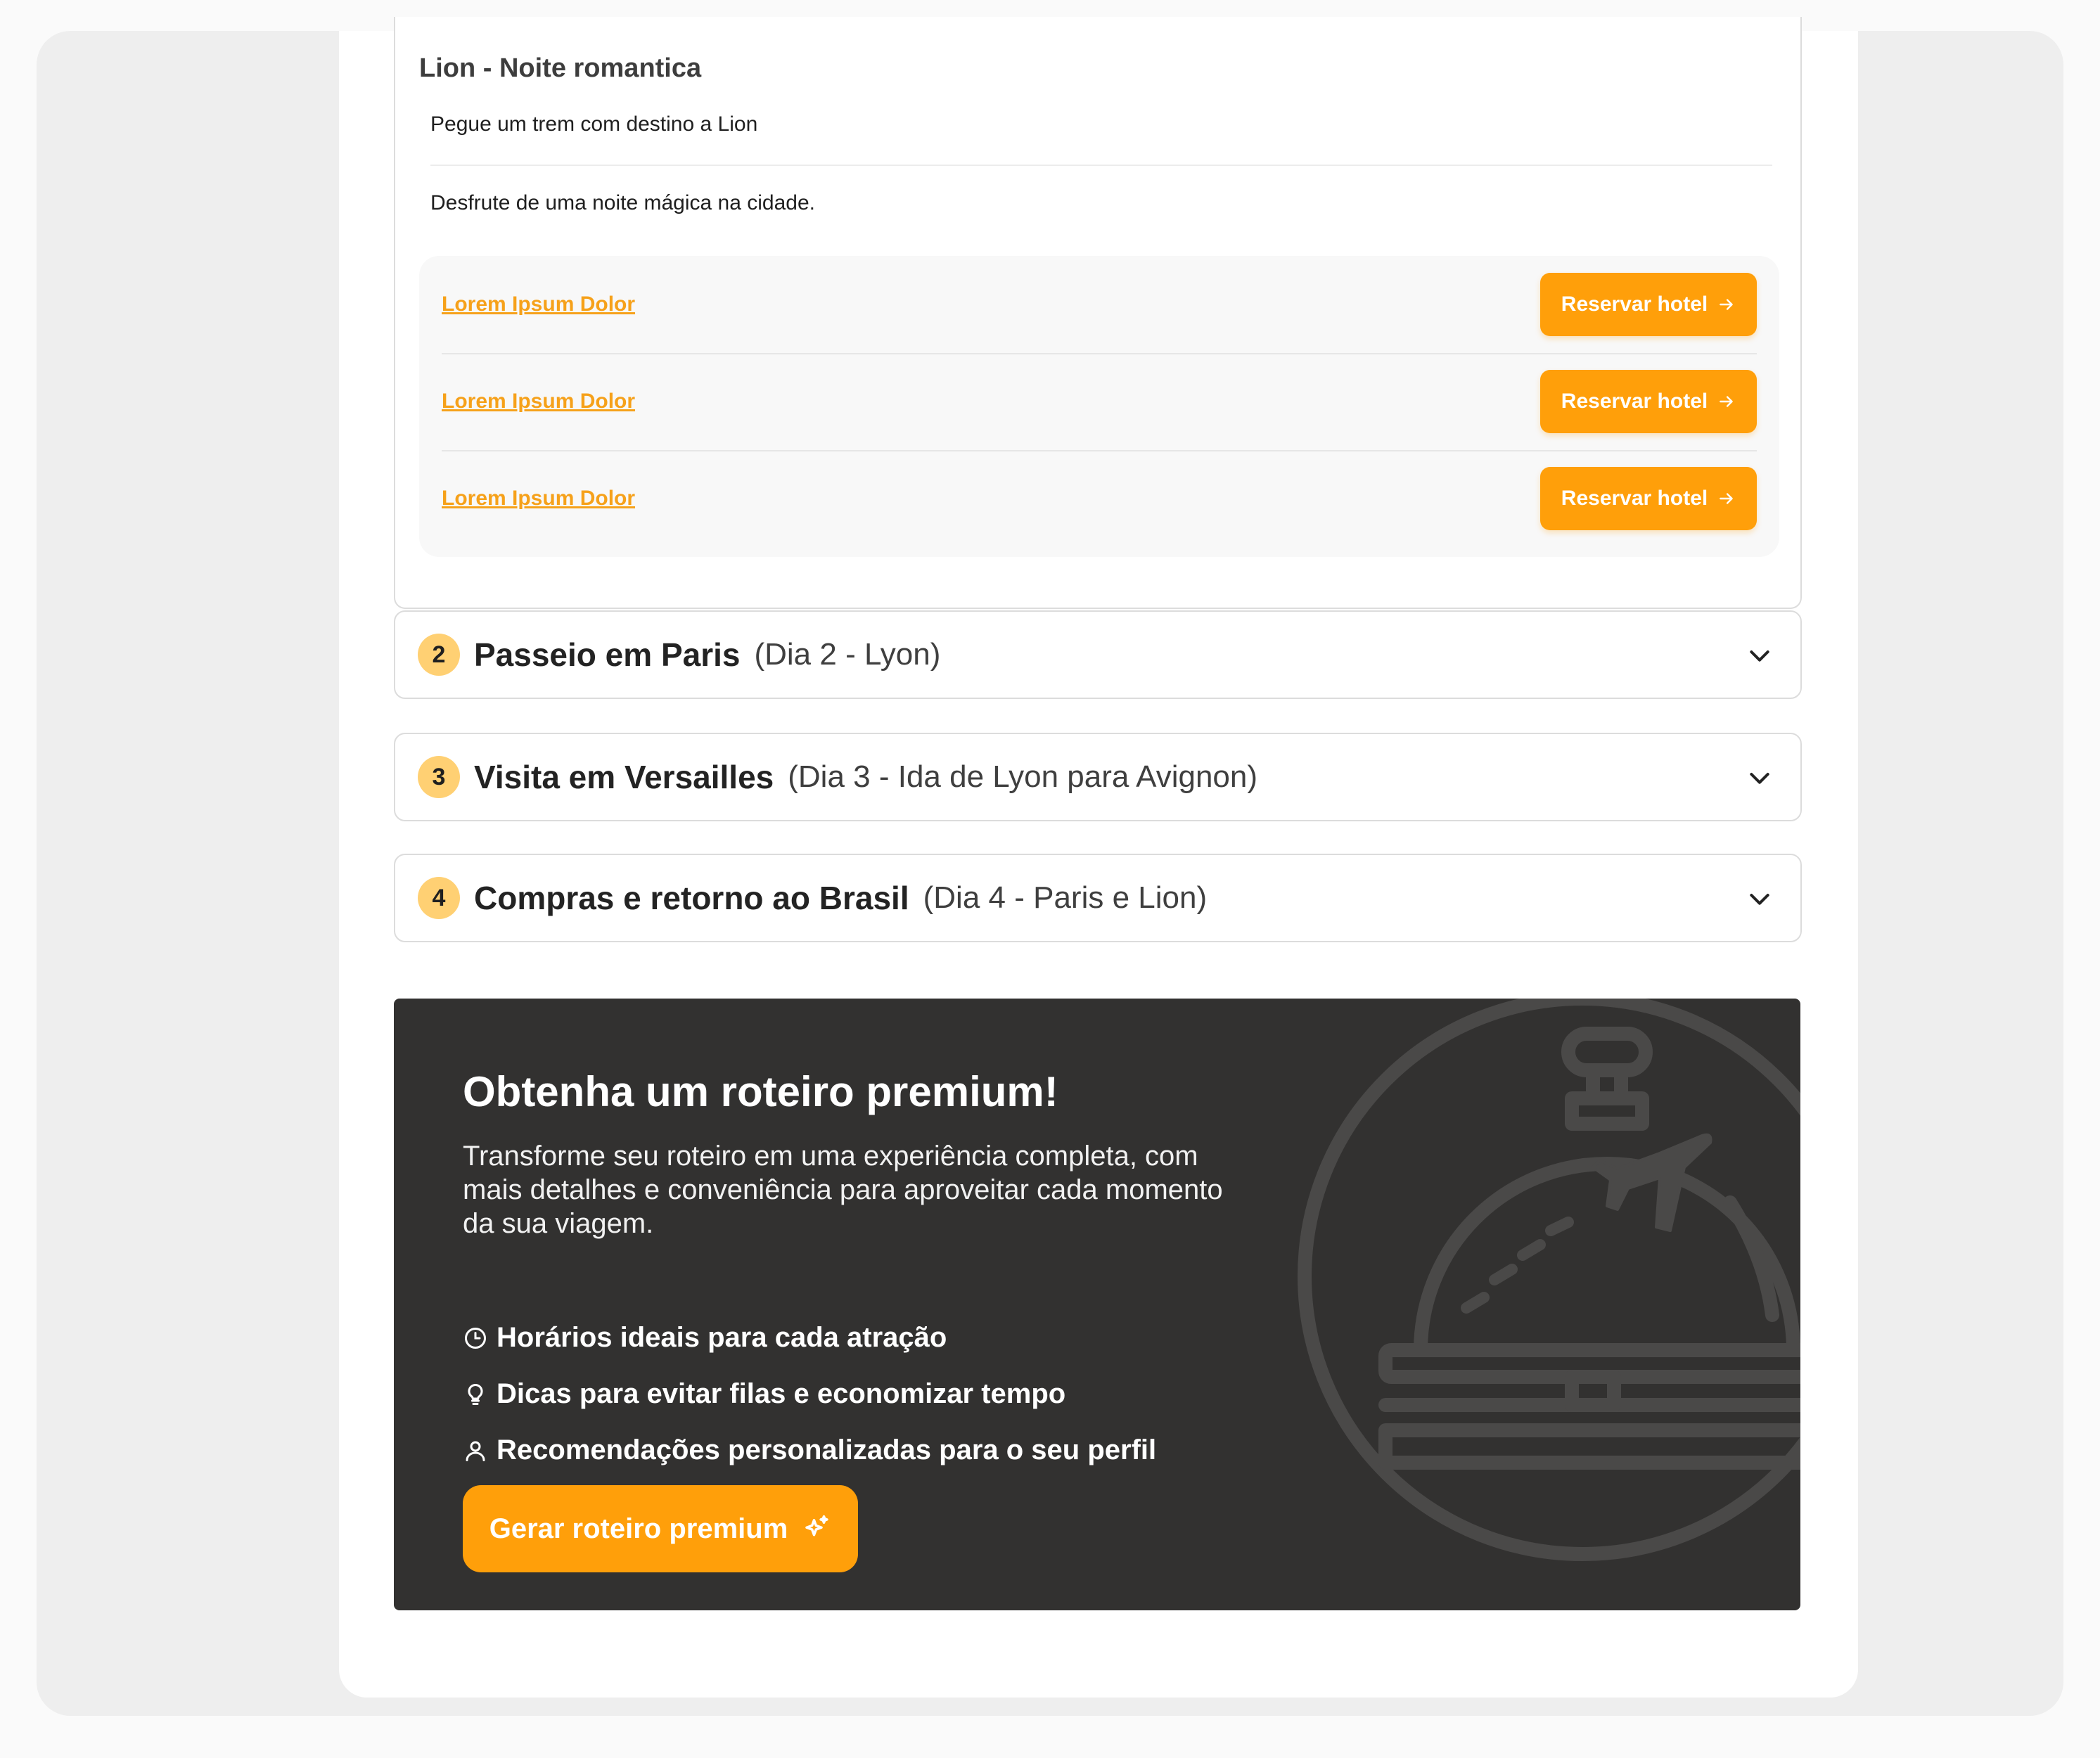  Describe the element at coordinates (1065, 897) in the screenshot. I see `day-subtitle: (Dia 4 - Paris e Lion)` at that location.